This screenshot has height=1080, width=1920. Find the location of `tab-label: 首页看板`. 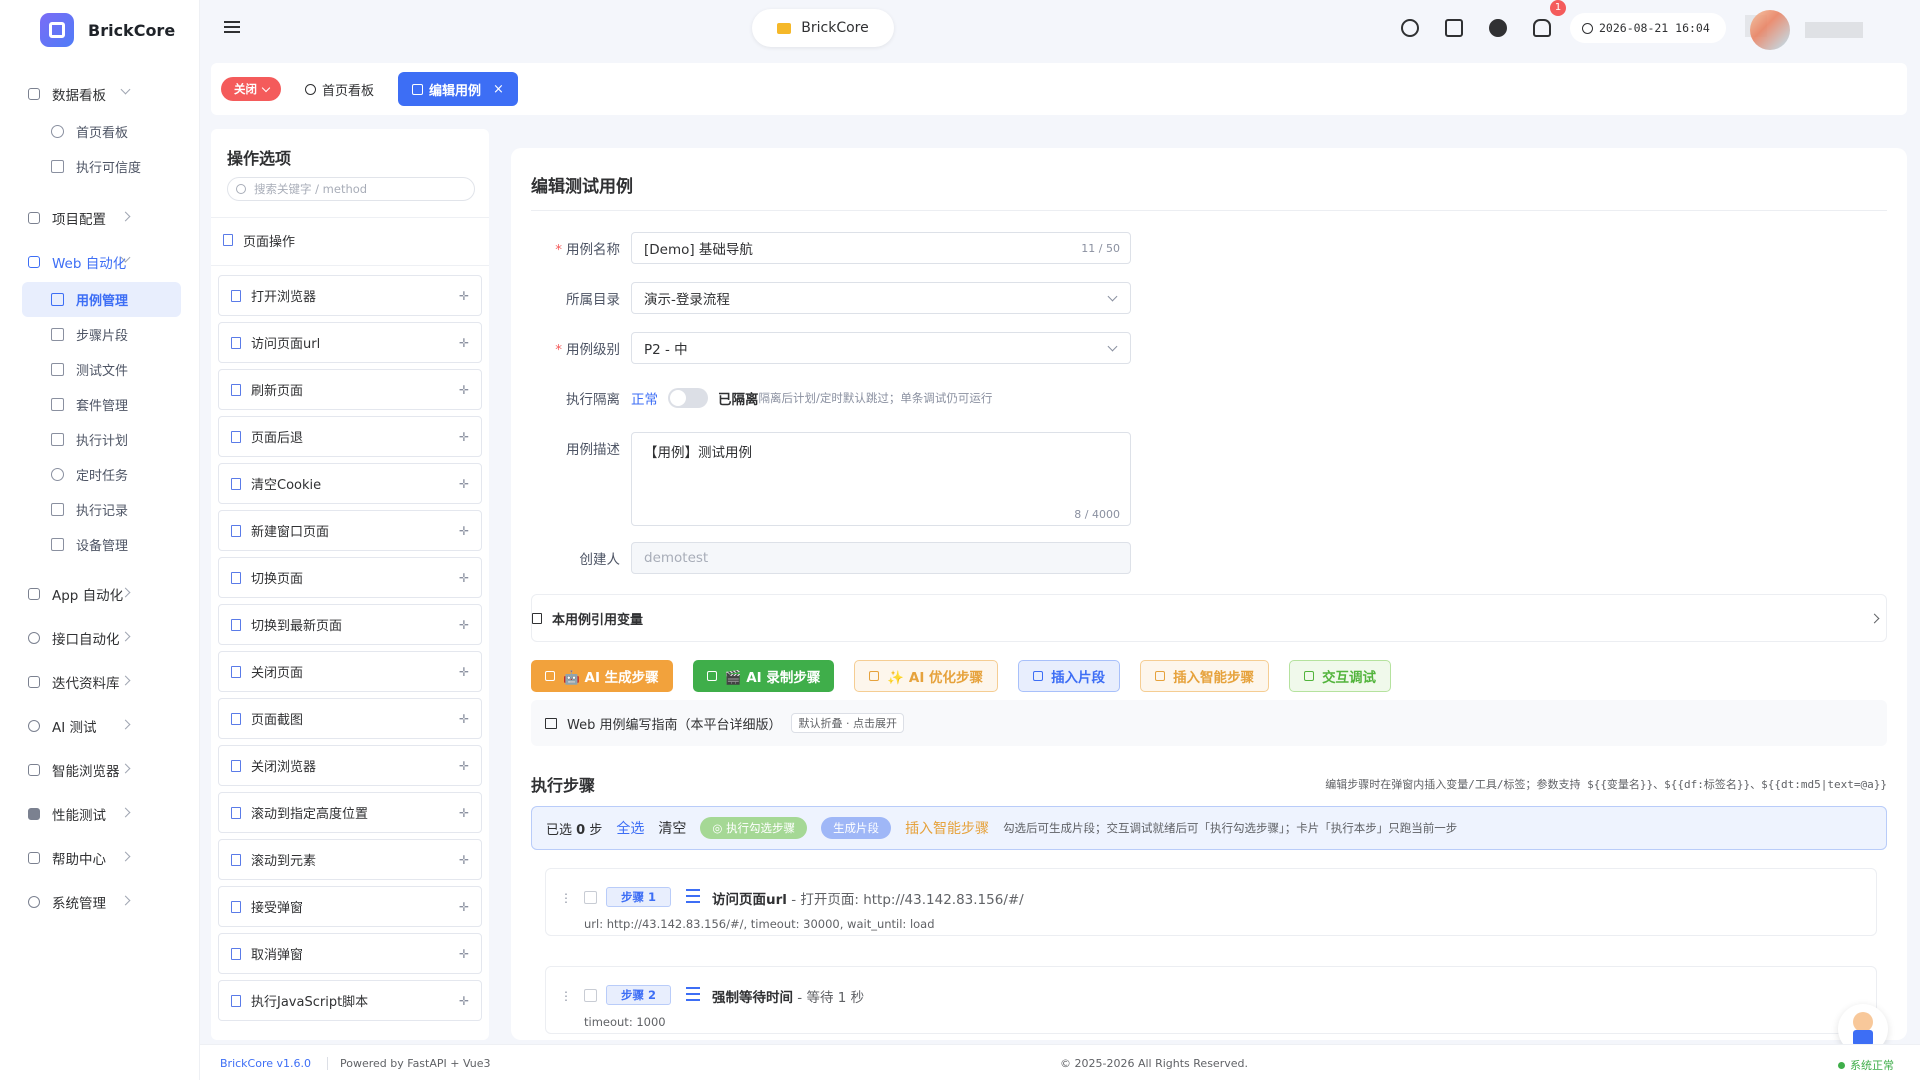

tab-label: 首页看板 is located at coordinates (348, 91).